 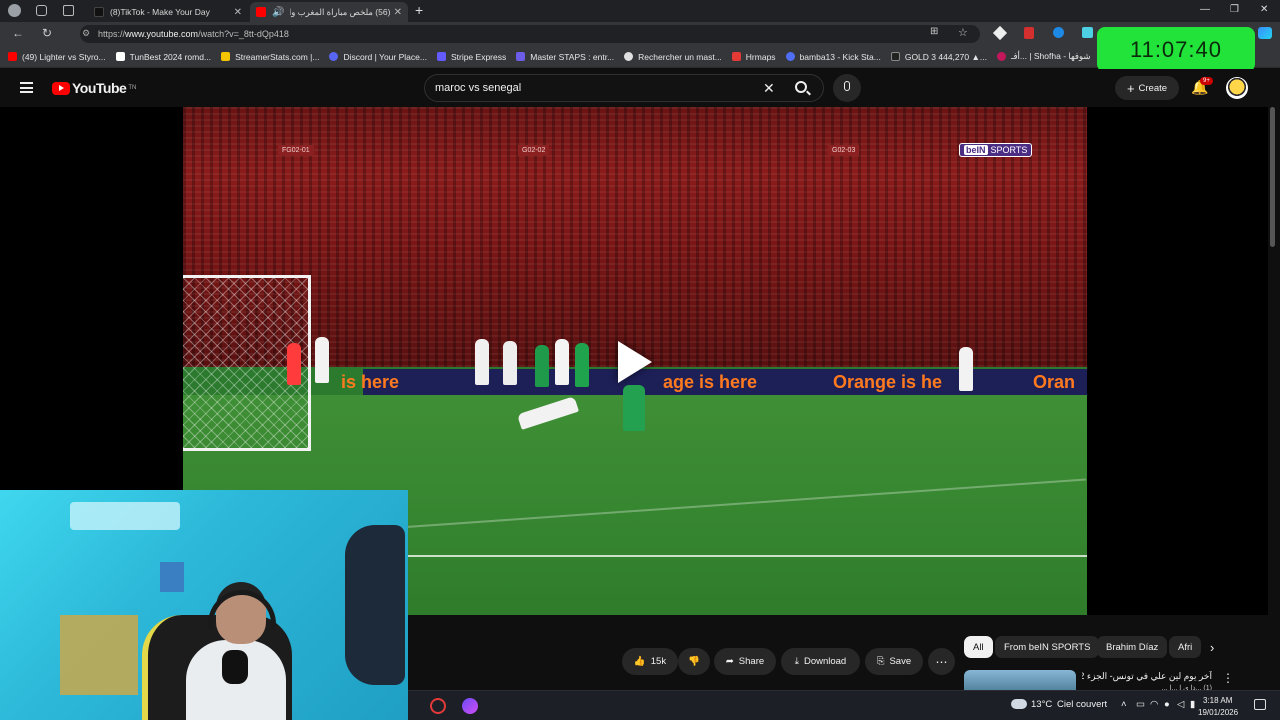 What do you see at coordinates (1019, 704) in the screenshot?
I see `cloud-icon` at bounding box center [1019, 704].